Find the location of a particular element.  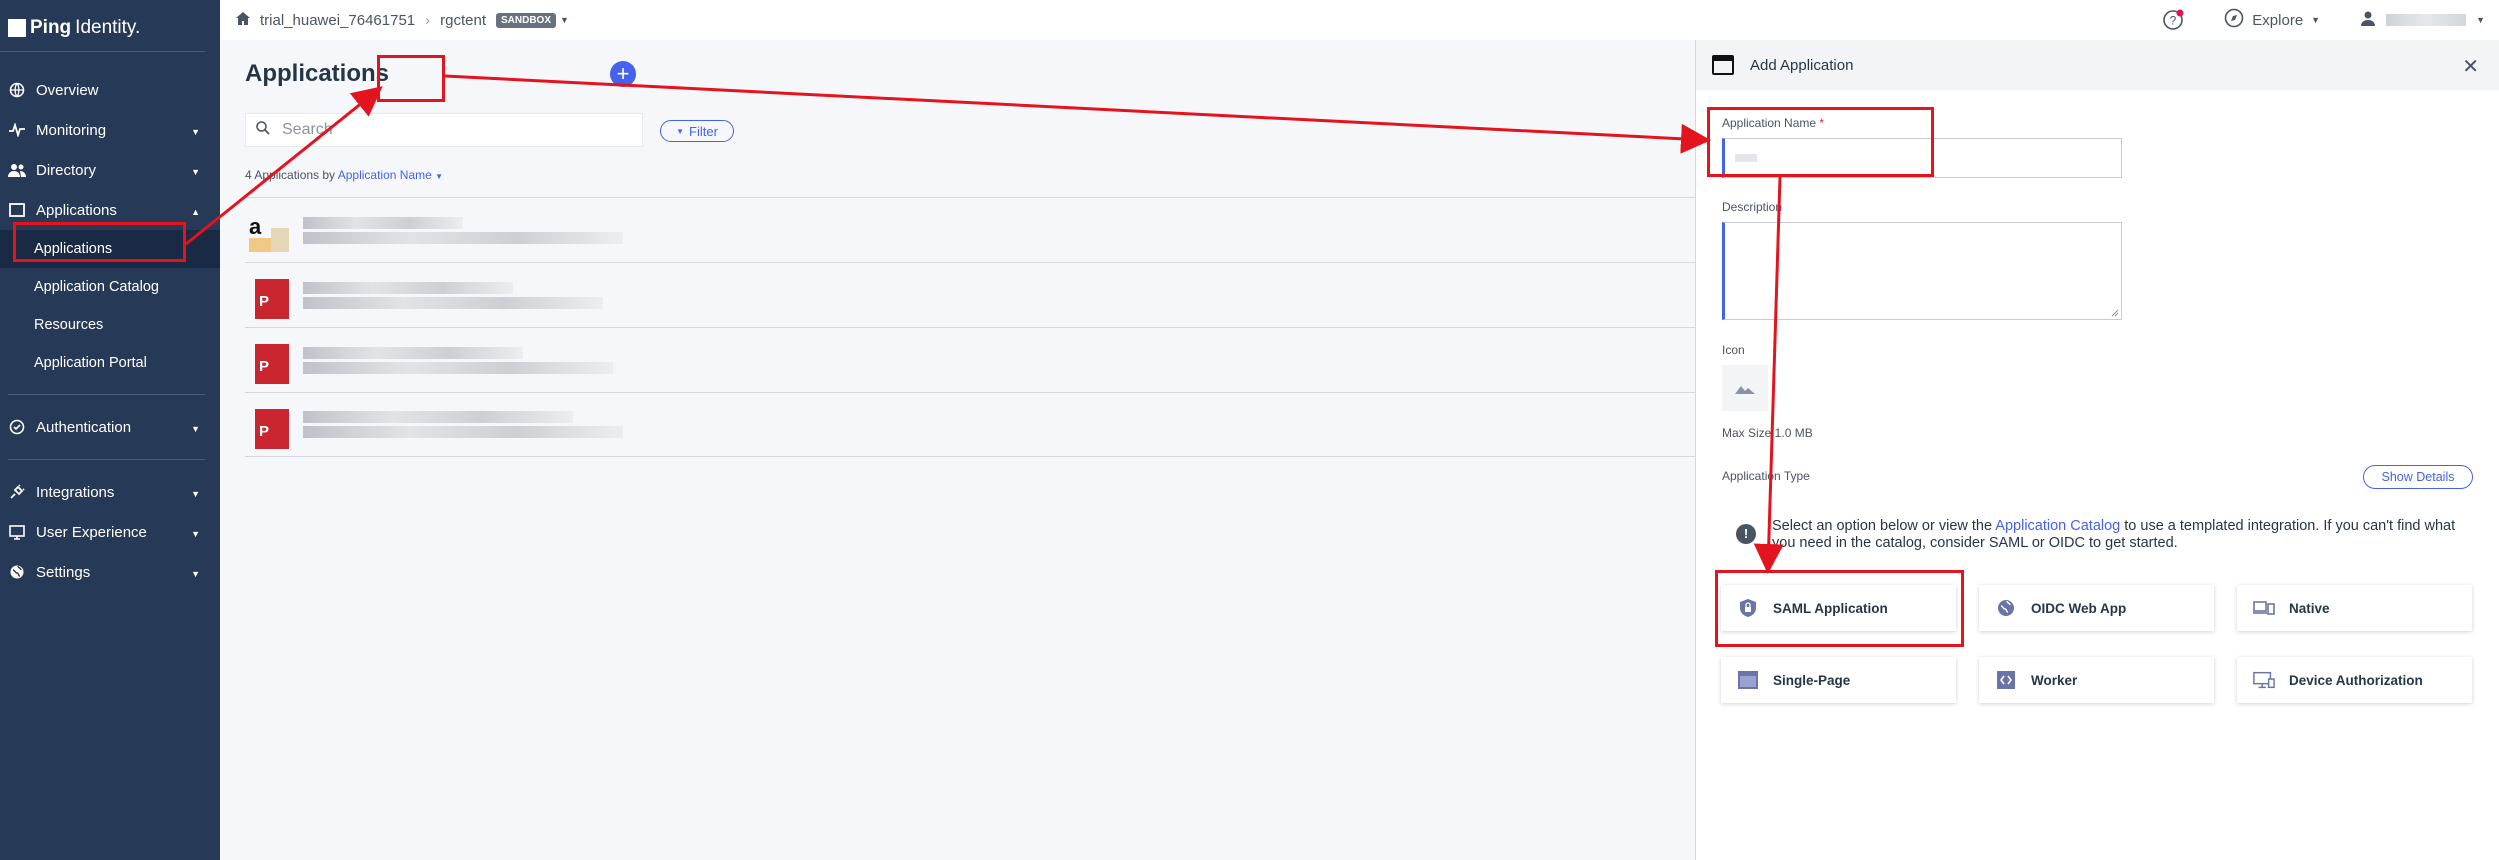

icon-upload-button is located at coordinates (1745, 388).